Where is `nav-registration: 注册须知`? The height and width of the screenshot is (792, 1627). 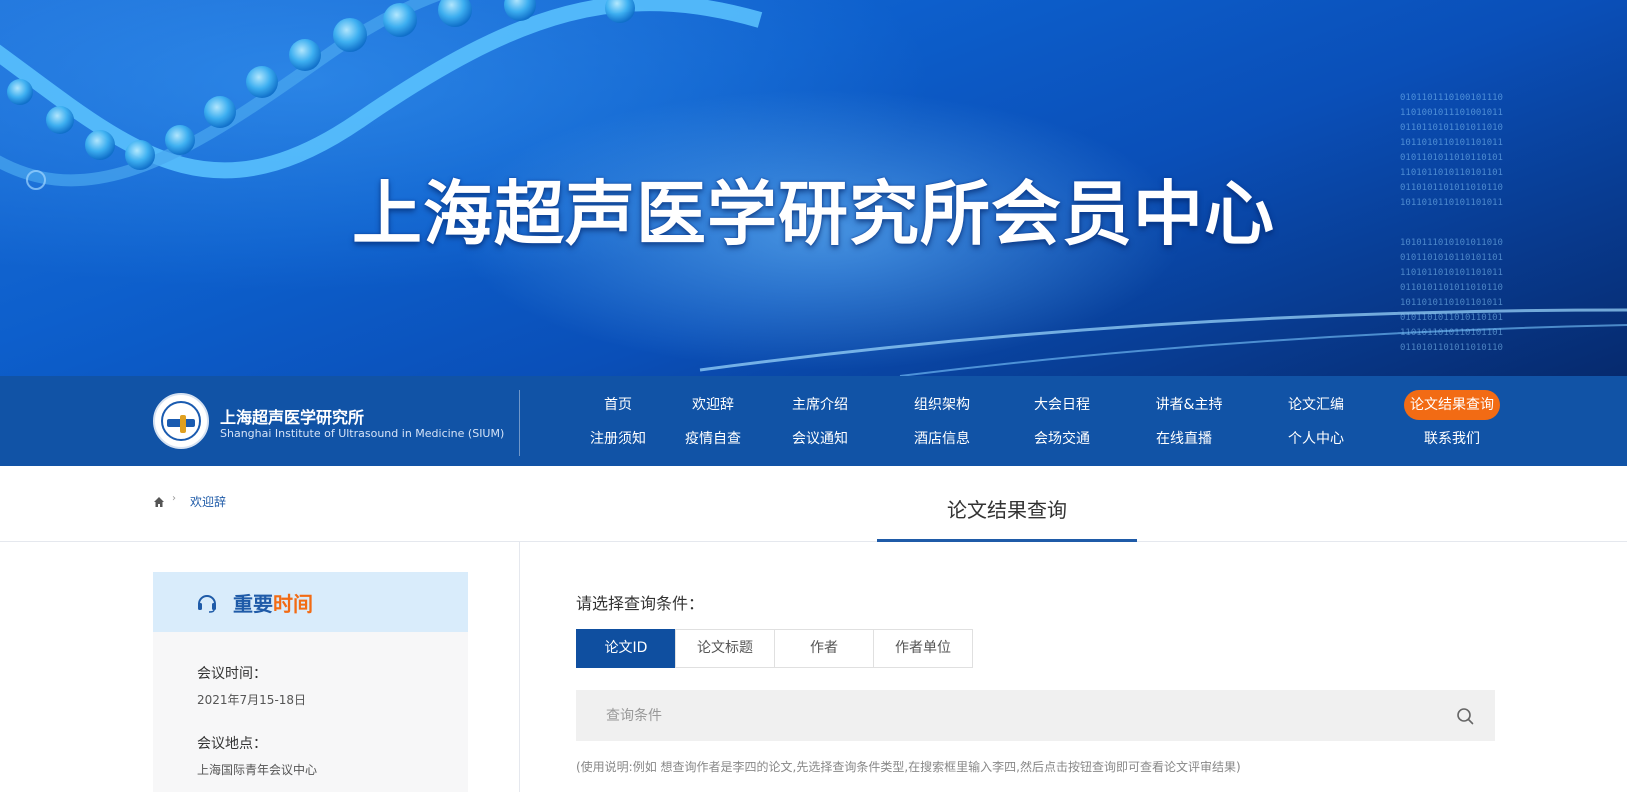
nav-registration: 注册须知 is located at coordinates (618, 439).